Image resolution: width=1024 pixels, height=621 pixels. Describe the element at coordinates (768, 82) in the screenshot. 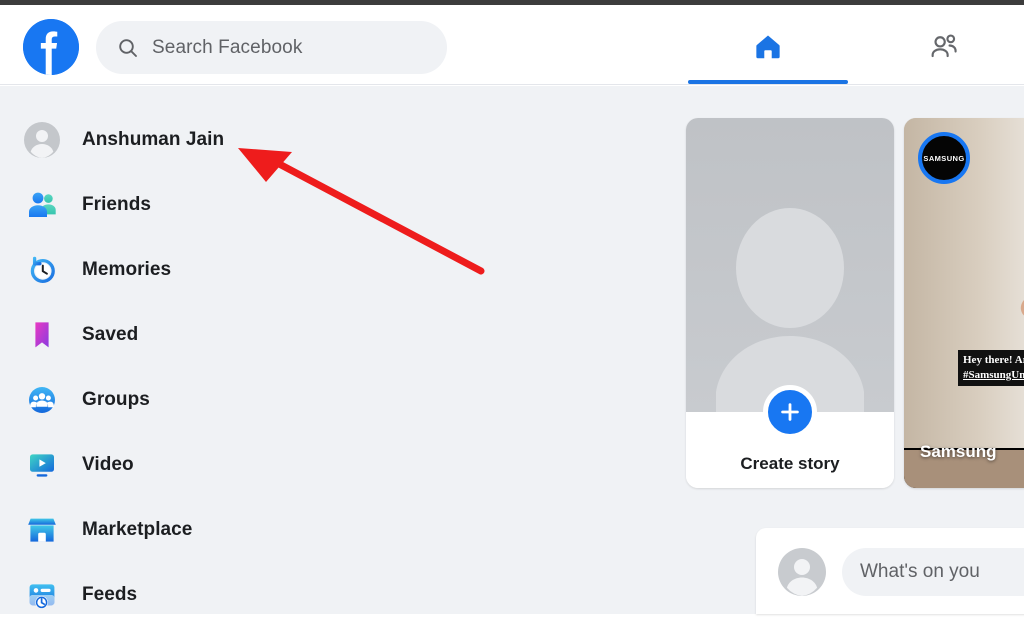

I see `active-tab-indicator` at that location.